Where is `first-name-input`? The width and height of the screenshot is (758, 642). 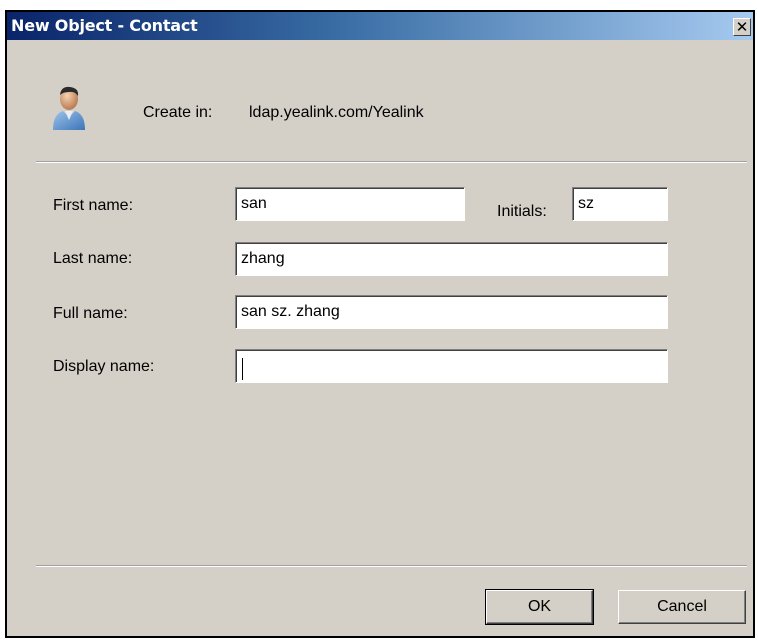
first-name-input is located at coordinates (350, 204).